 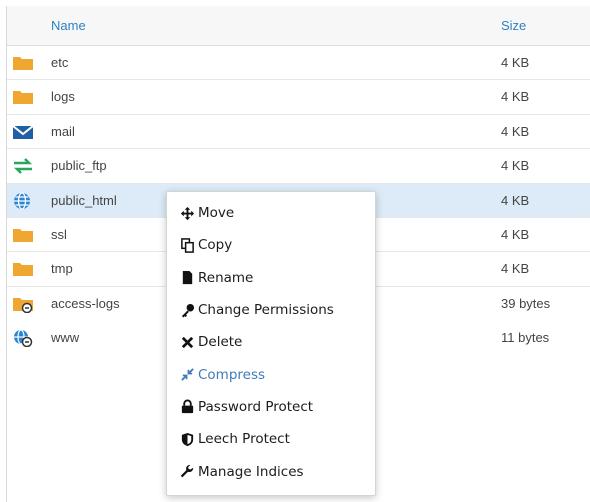 I want to click on table-header: Name Size, so click(x=298, y=26).